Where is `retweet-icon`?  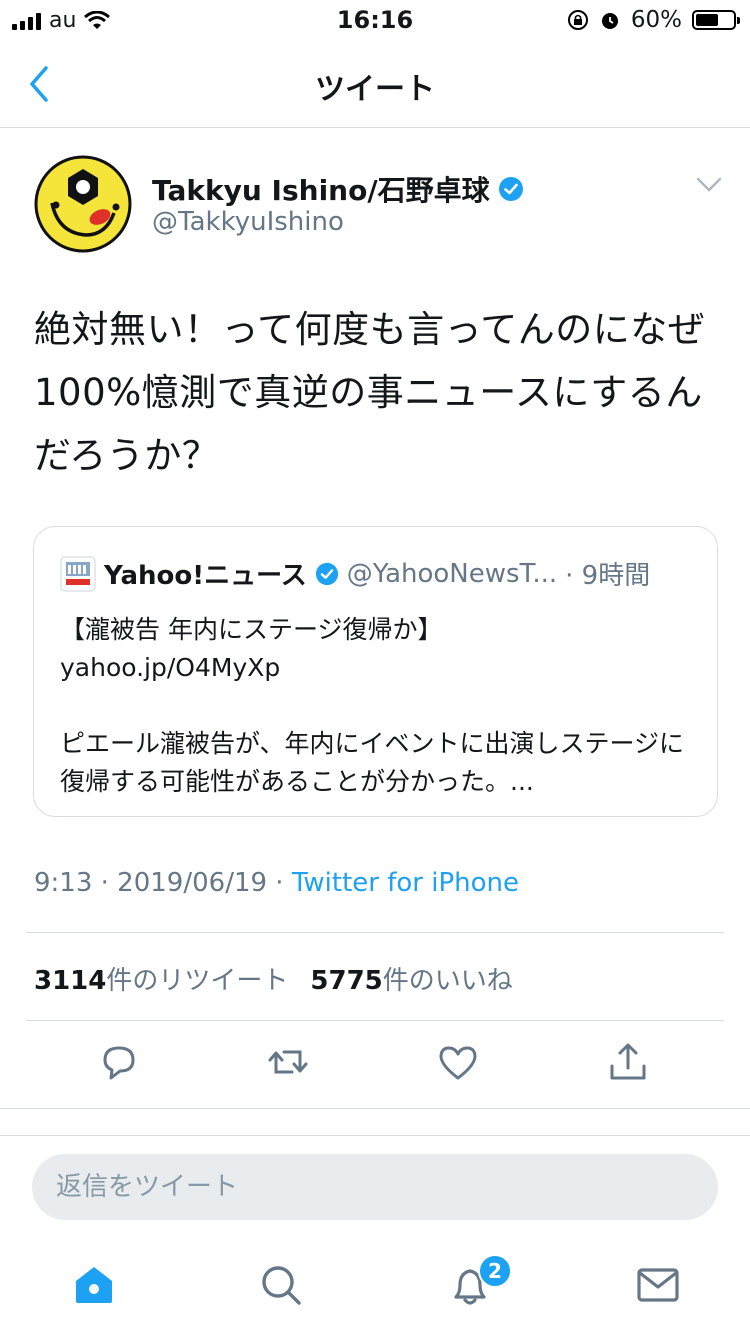 retweet-icon is located at coordinates (288, 1062).